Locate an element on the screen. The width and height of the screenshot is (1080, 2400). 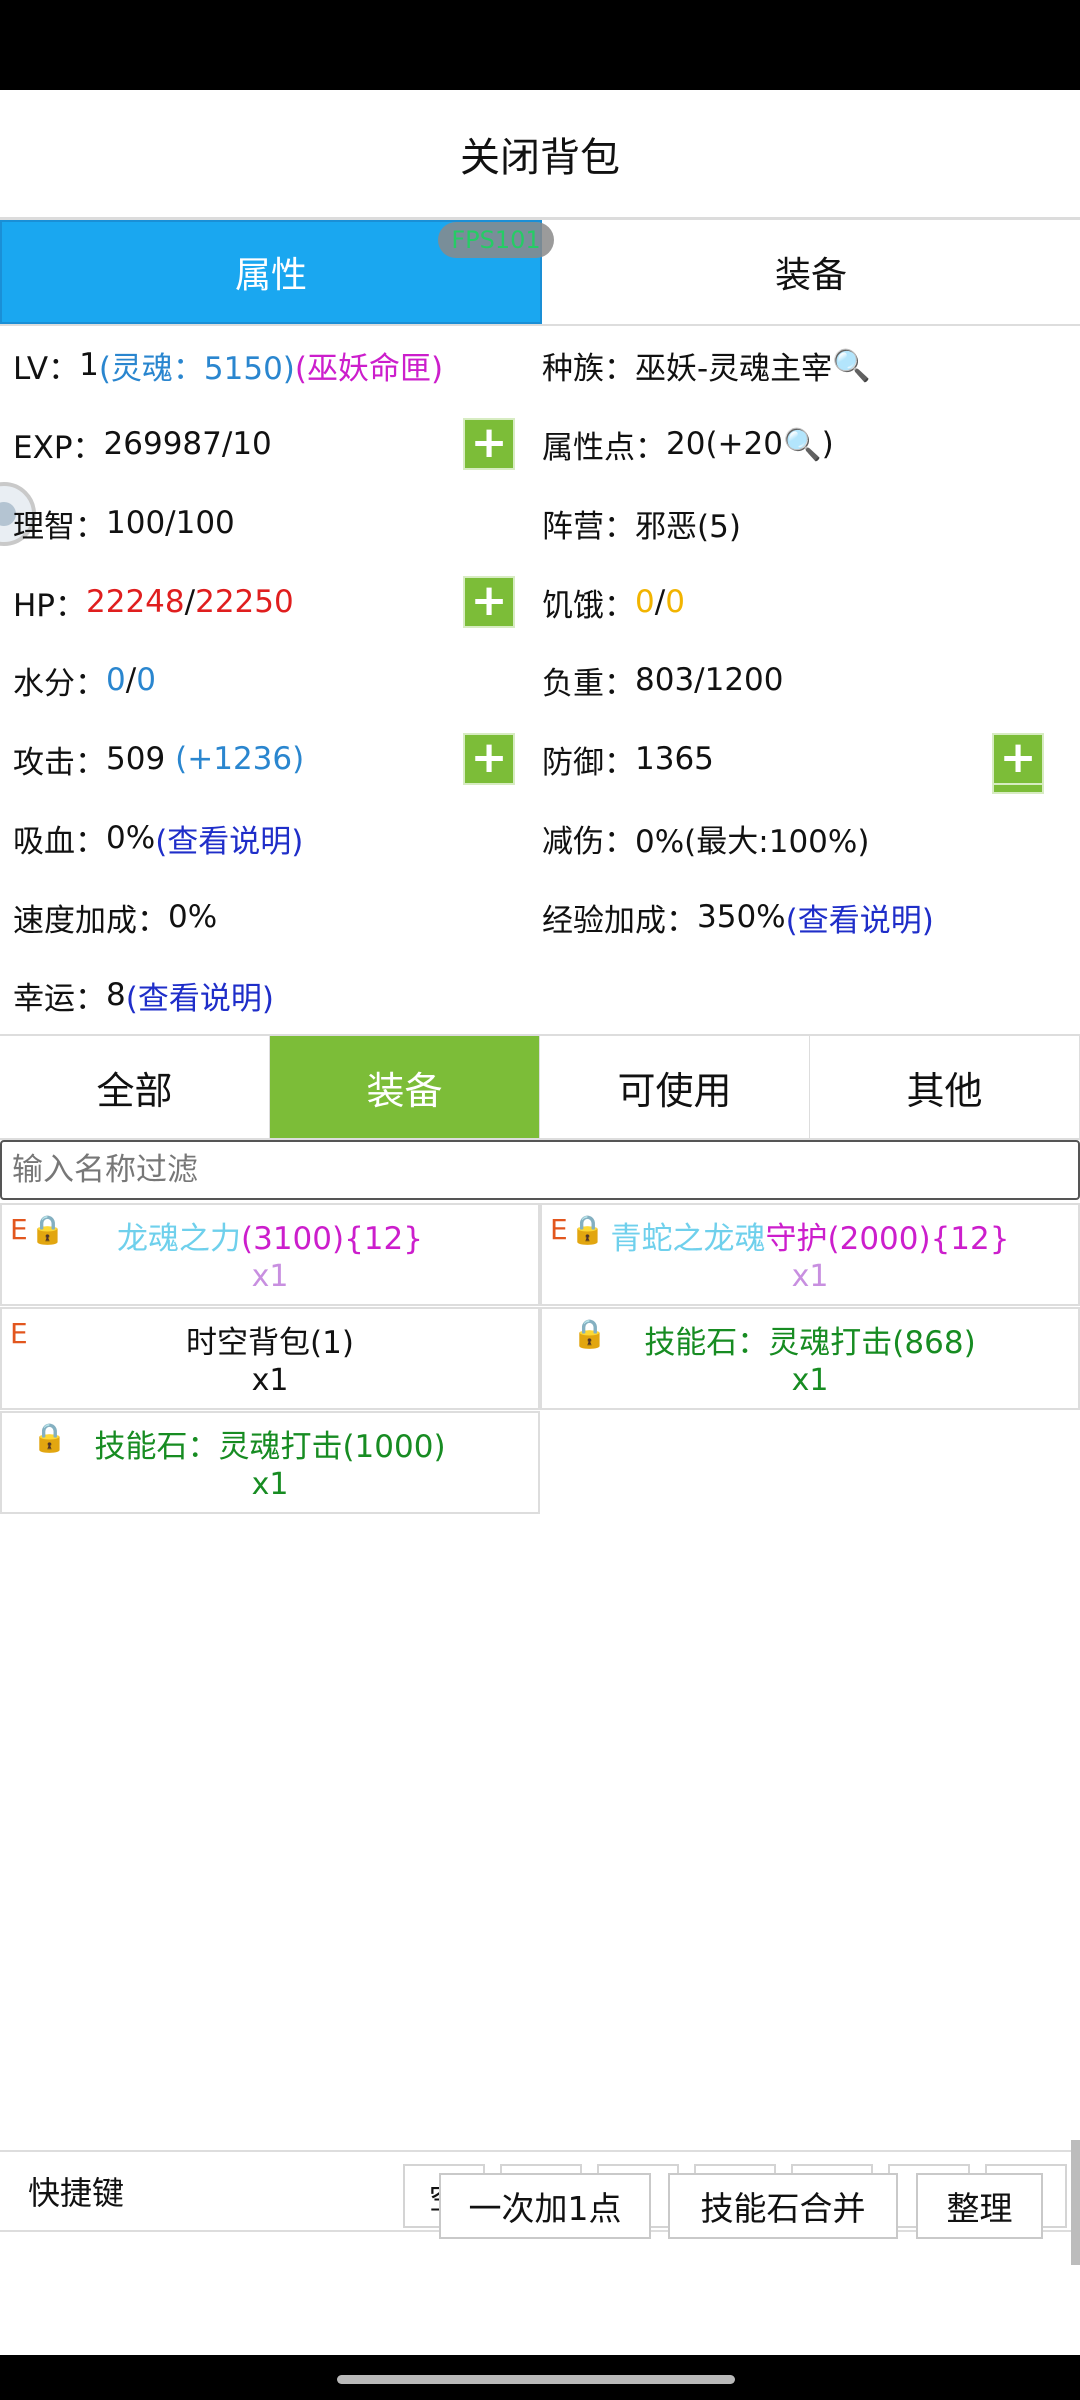
stat-exp-bonus: 经验加成： 350% (查看说明) is located at coordinates (738, 917).